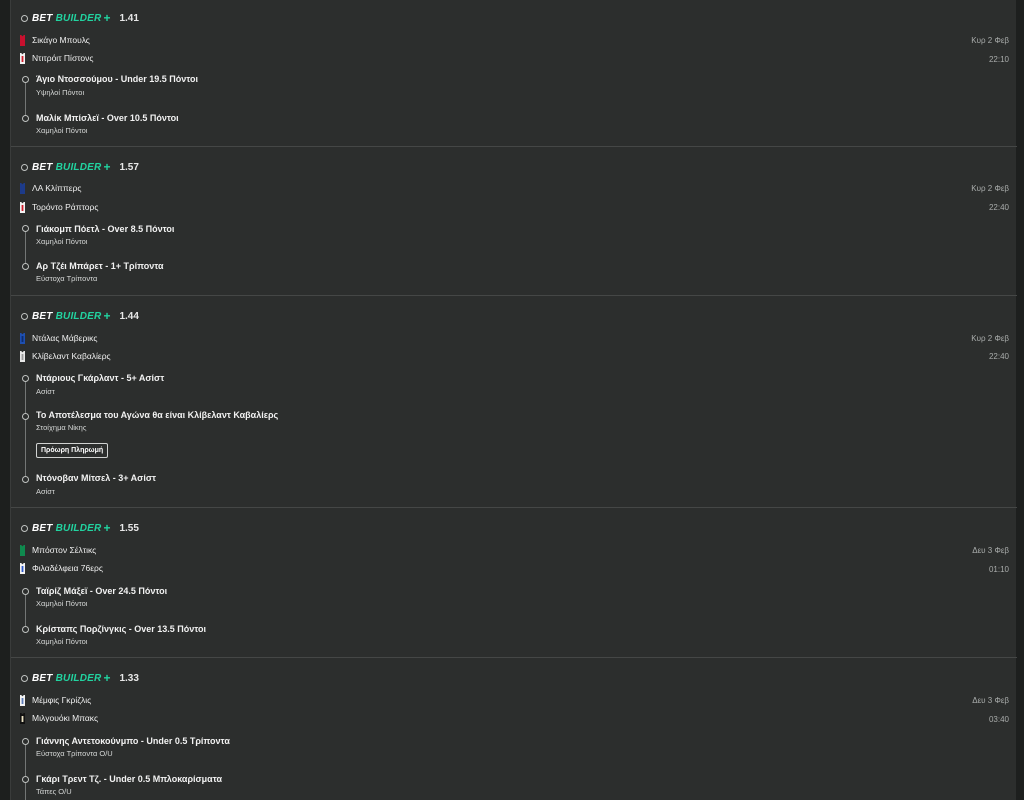  What do you see at coordinates (65, 207) in the screenshot?
I see `away-team-name: Τορόντο Ράπτορς` at bounding box center [65, 207].